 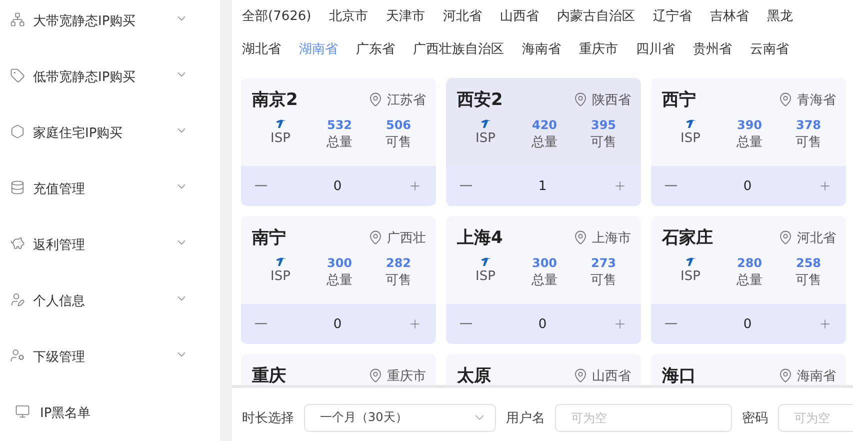 What do you see at coordinates (816, 100) in the screenshot?
I see `province-name: 青海省` at bounding box center [816, 100].